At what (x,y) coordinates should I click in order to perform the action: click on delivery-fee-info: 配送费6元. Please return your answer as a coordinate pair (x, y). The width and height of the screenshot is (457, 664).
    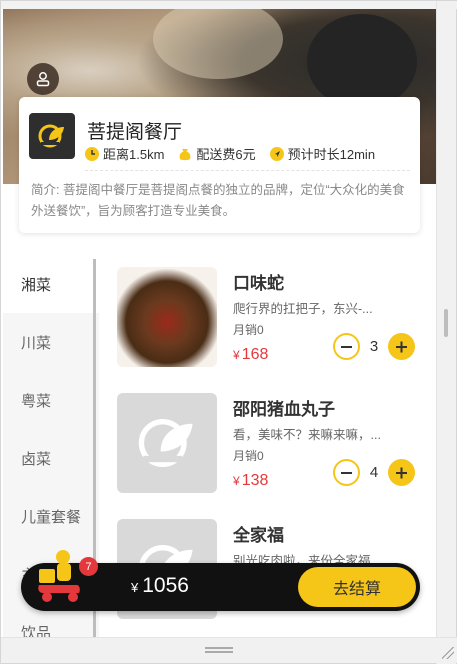
    Looking at the image, I should click on (217, 153).